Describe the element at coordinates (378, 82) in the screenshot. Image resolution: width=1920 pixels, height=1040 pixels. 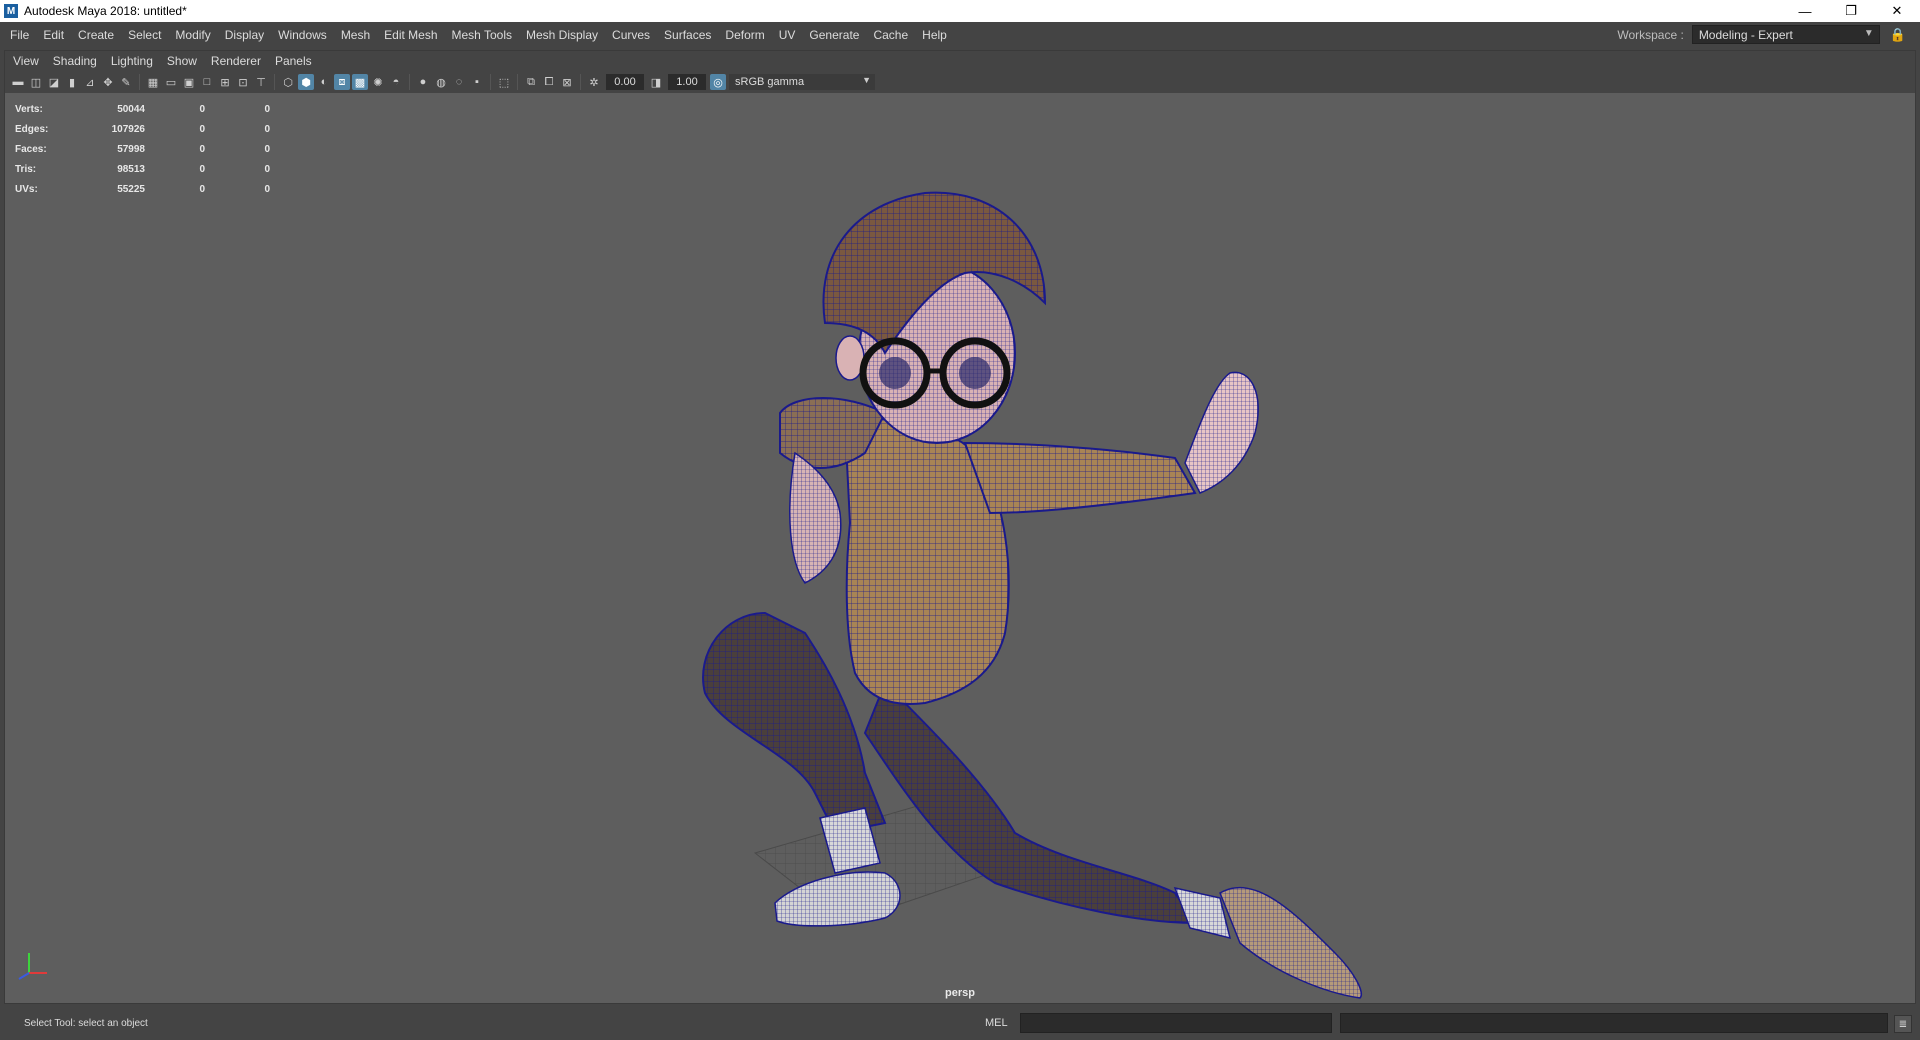
I see `lights-icon: ✺` at that location.